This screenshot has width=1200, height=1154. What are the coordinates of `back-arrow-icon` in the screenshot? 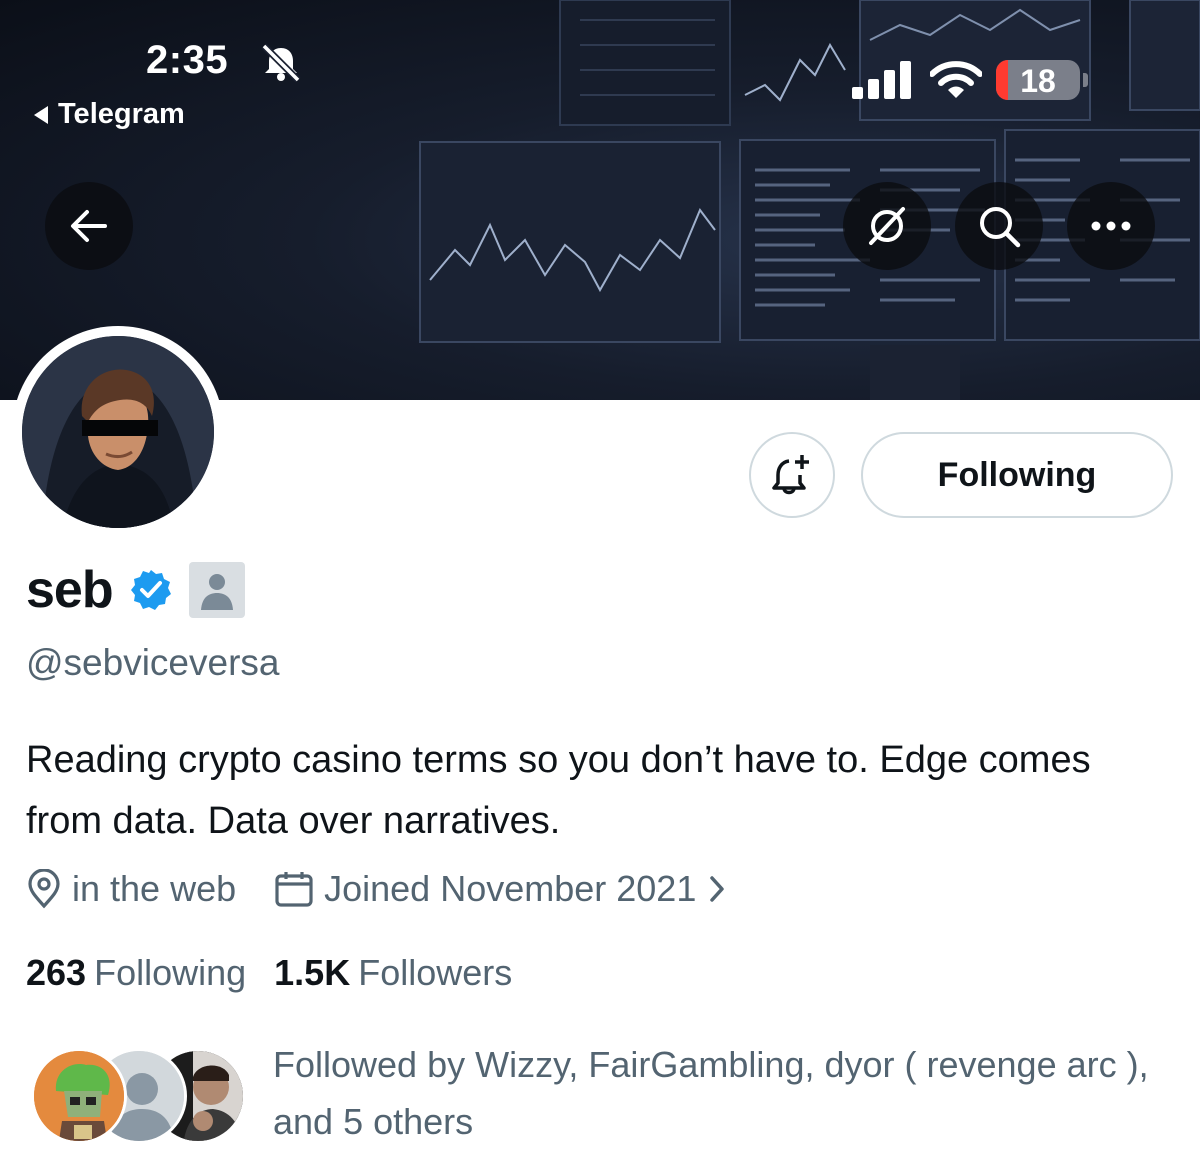 It's located at (89, 226).